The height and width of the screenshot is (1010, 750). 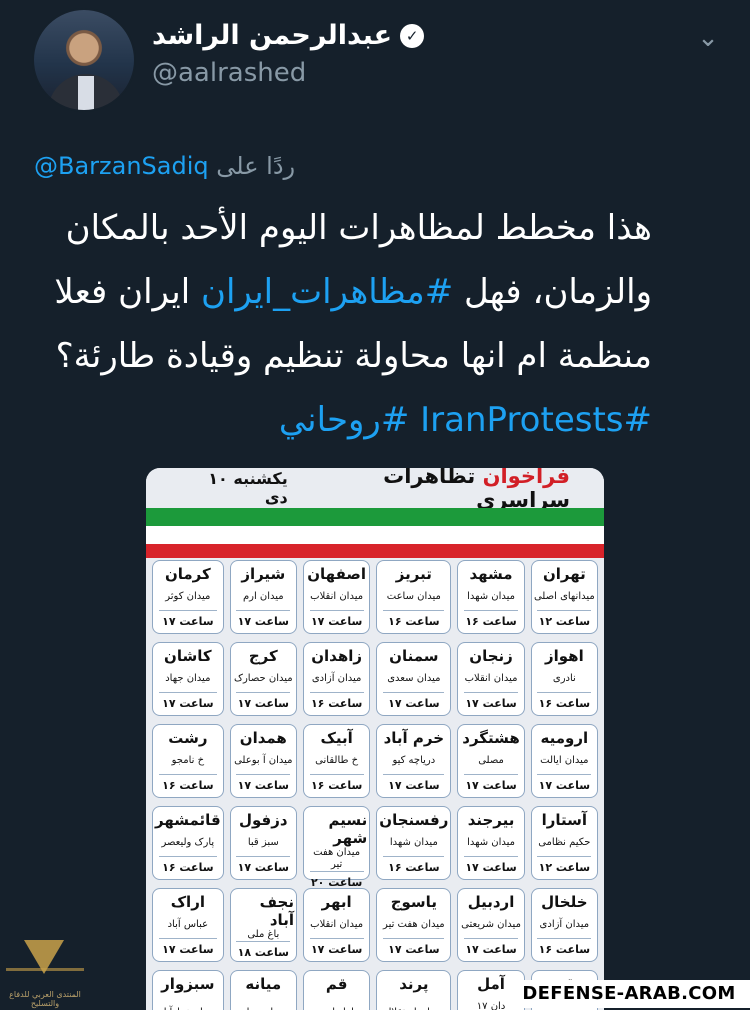 I want to click on city-card: دزفول سبز قبا ساعت ۱۷, so click(x=263, y=843).